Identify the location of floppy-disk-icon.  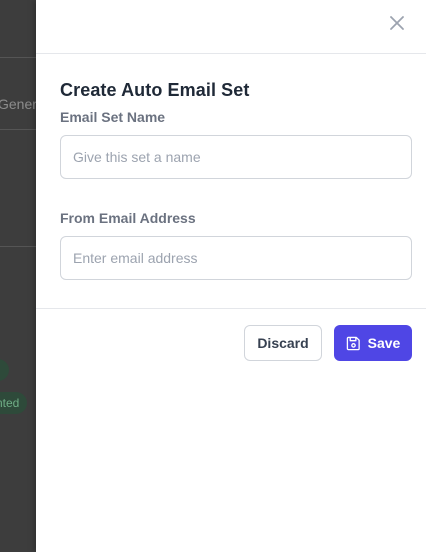
(353, 343).